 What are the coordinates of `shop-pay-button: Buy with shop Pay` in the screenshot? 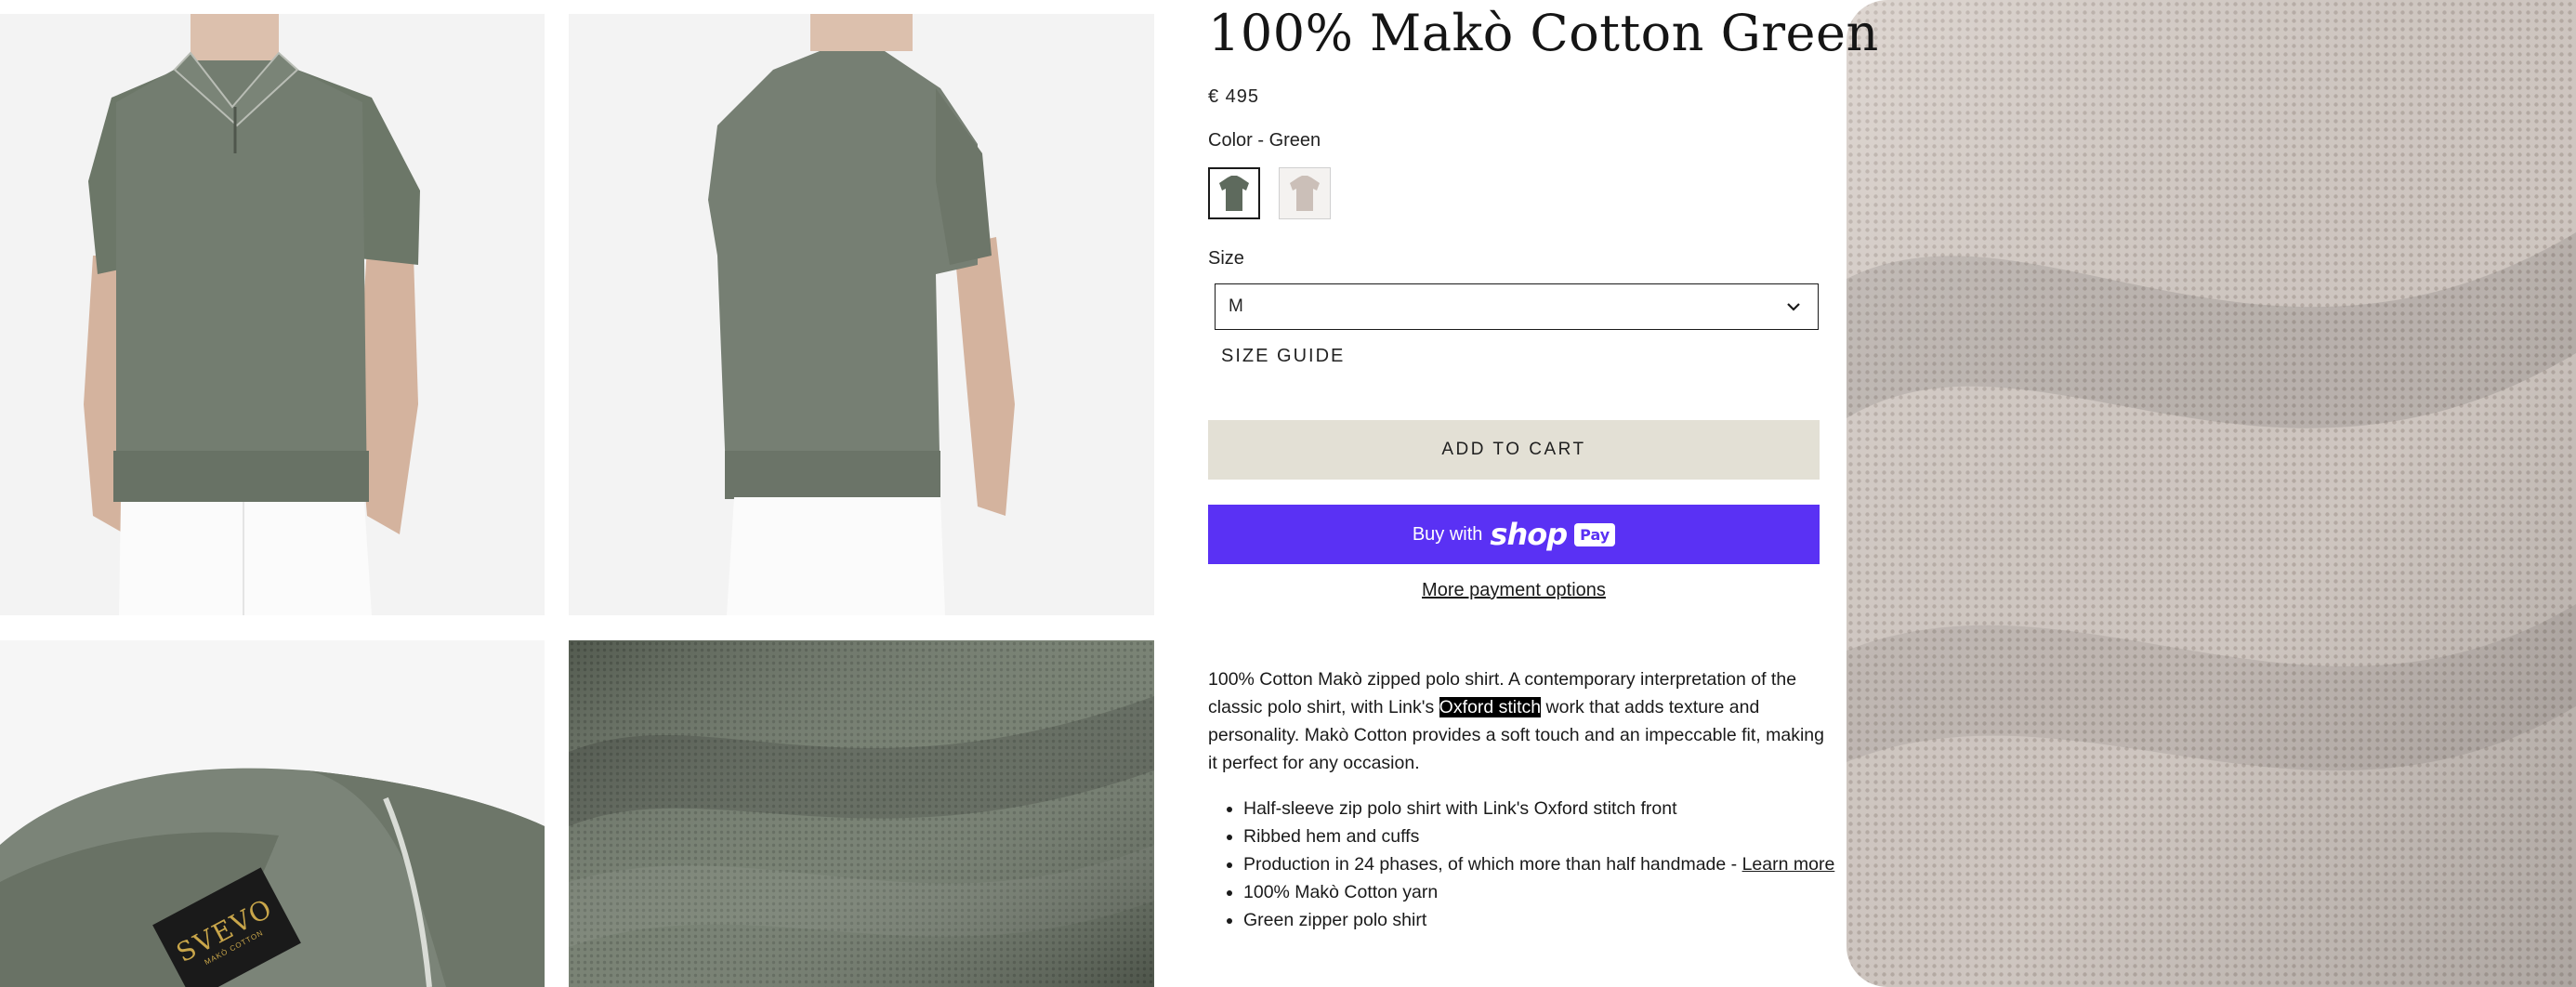 It's located at (1514, 535).